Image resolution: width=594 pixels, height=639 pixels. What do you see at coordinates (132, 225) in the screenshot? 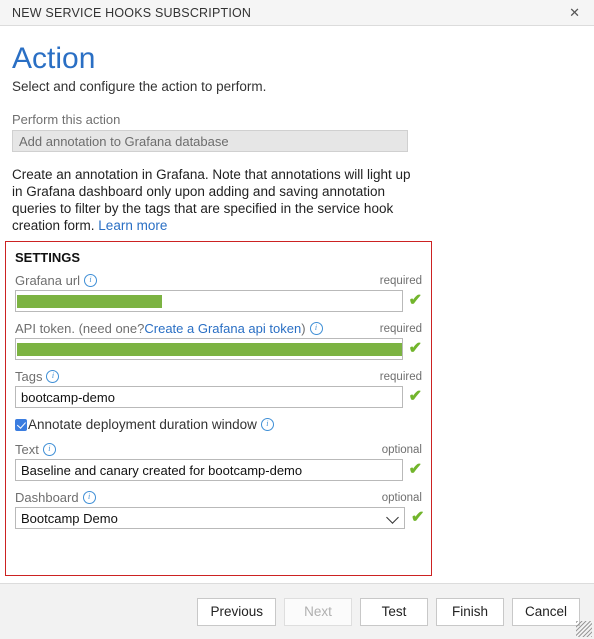
I see `learn-more-link: Learn more` at bounding box center [132, 225].